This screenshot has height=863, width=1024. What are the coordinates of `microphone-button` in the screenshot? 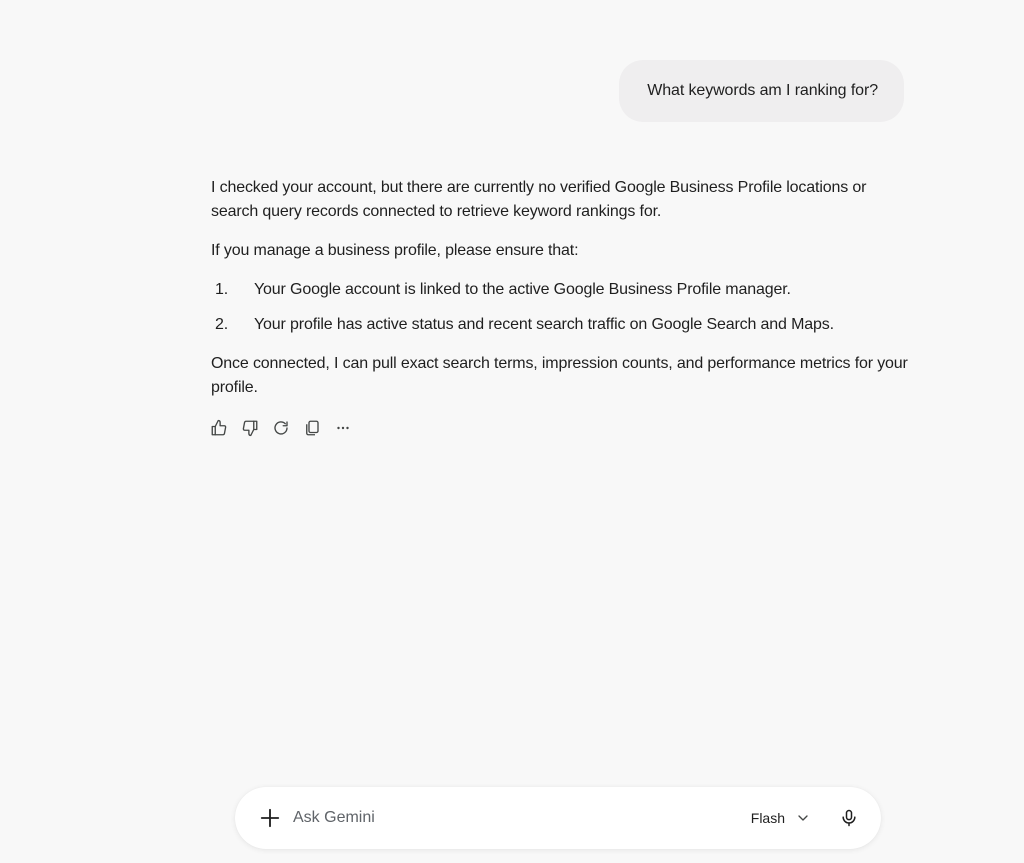 It's located at (849, 818).